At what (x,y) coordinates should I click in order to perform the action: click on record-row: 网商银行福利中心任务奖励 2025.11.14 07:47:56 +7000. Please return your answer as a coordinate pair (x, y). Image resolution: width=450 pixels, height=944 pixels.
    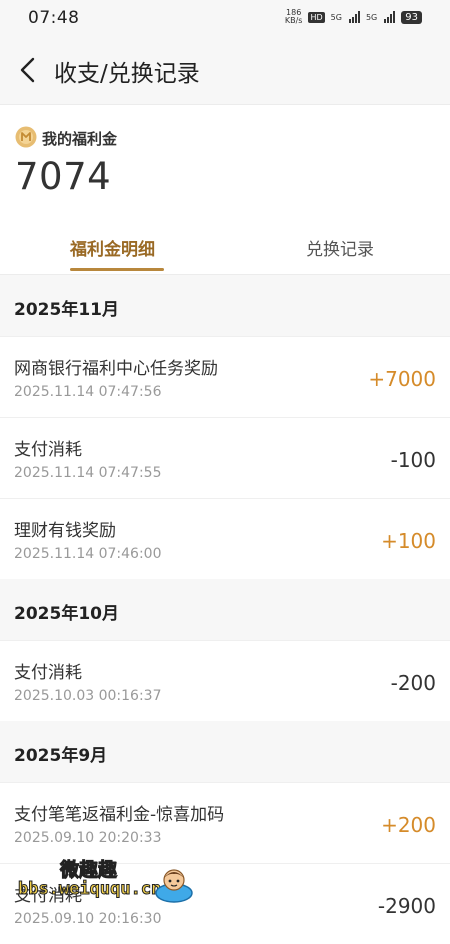
    Looking at the image, I should click on (225, 376).